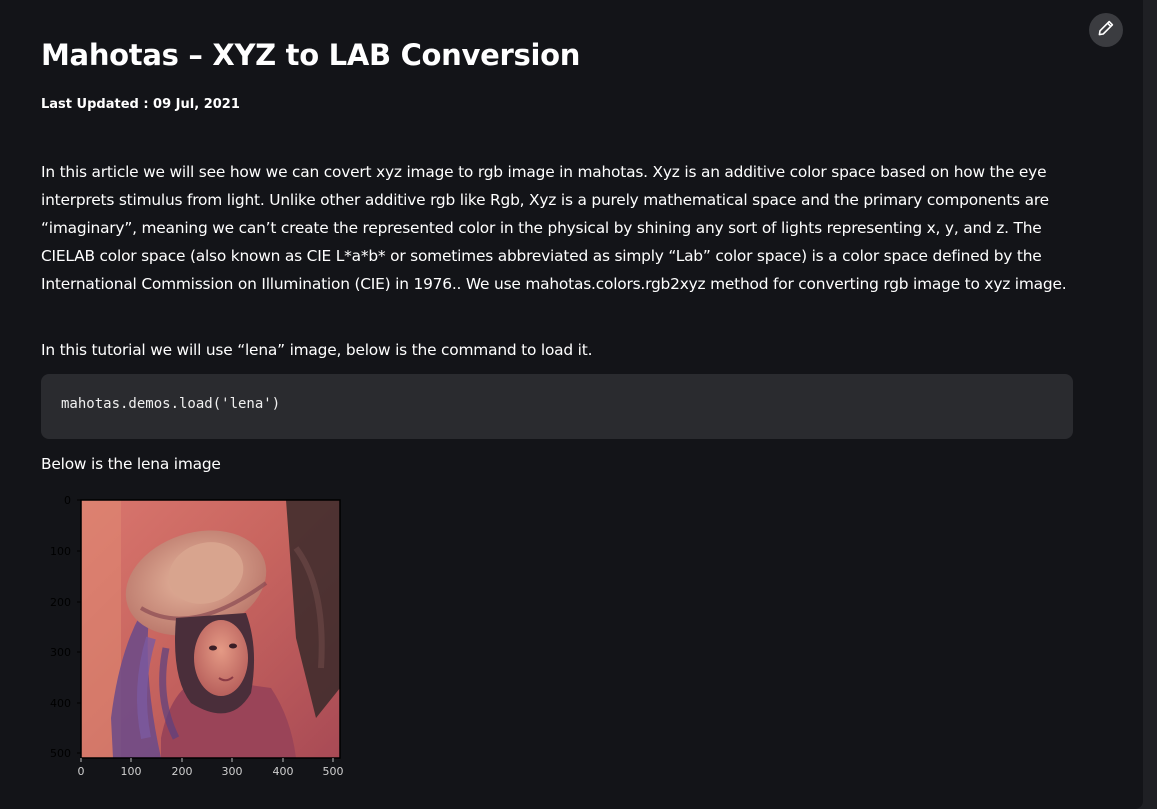  Describe the element at coordinates (211, 768) in the screenshot. I see `x-axis: 0 100 200 300 400 500` at that location.